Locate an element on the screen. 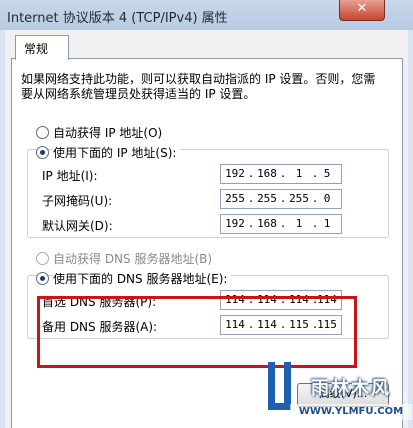  title-bar: Internet 协议版本 4 (TCP/IPv4) 属性 ✕ is located at coordinates (206, 15).